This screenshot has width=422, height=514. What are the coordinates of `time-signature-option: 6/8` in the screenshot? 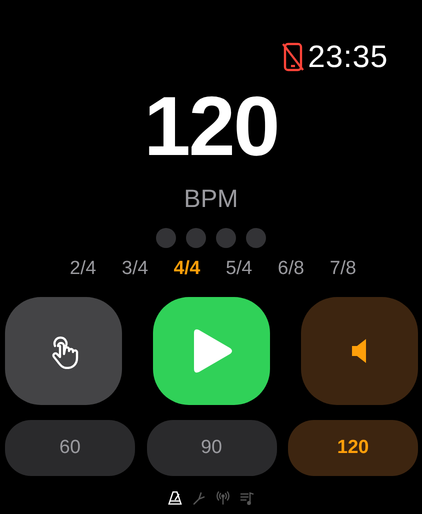 It's located at (291, 269).